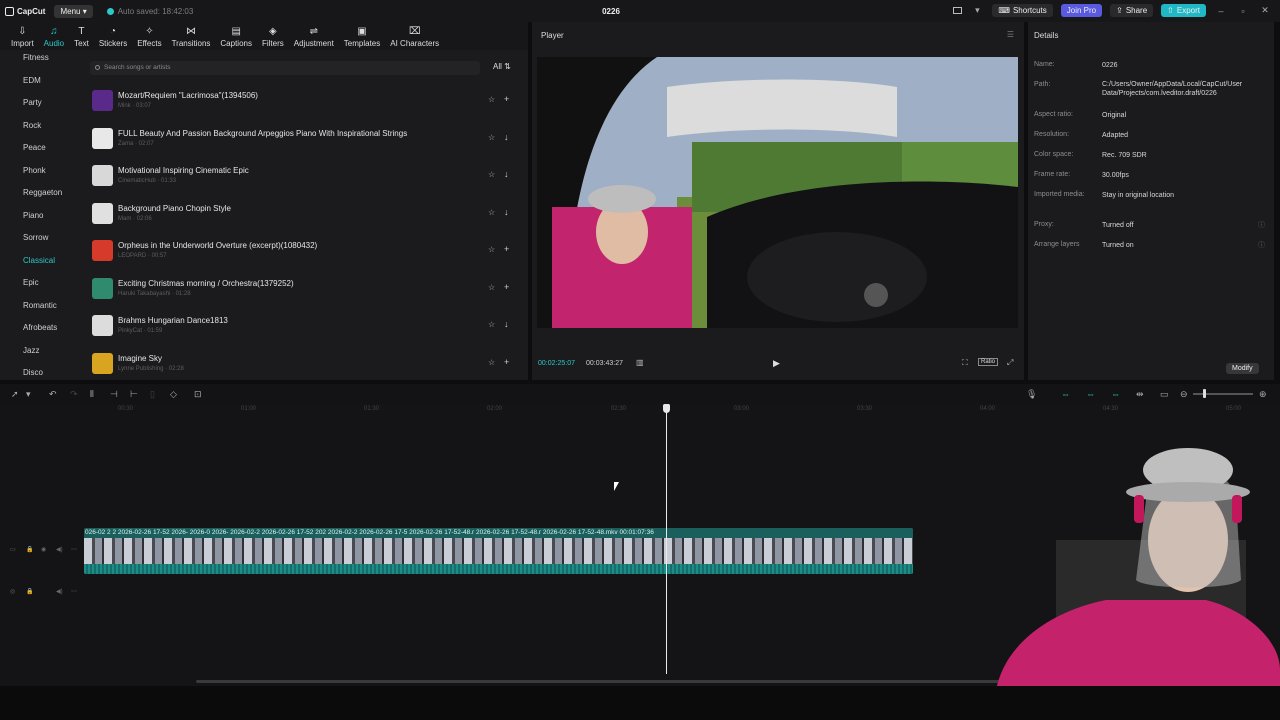 The width and height of the screenshot is (1280, 720). What do you see at coordinates (74, 394) in the screenshot?
I see `redo-icon: ↷` at bounding box center [74, 394].